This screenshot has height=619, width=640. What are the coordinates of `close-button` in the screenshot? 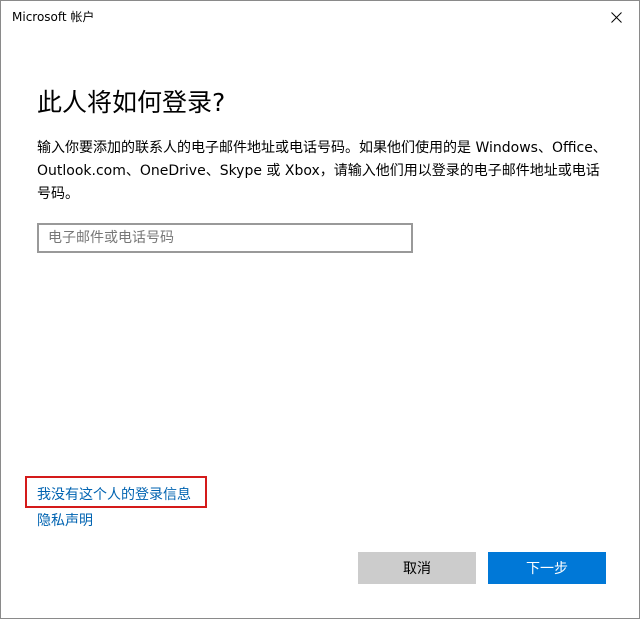 It's located at (616, 17).